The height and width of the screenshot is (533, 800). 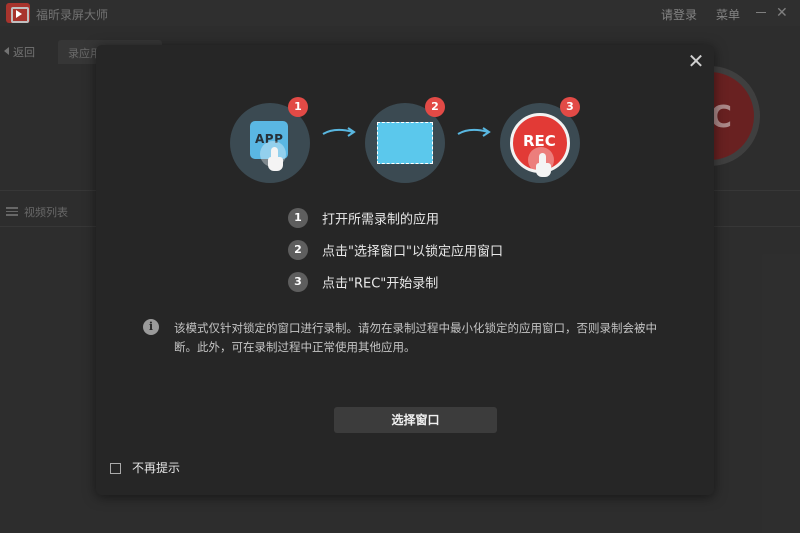 What do you see at coordinates (415, 420) in the screenshot?
I see `select-window-button: 选择窗口` at bounding box center [415, 420].